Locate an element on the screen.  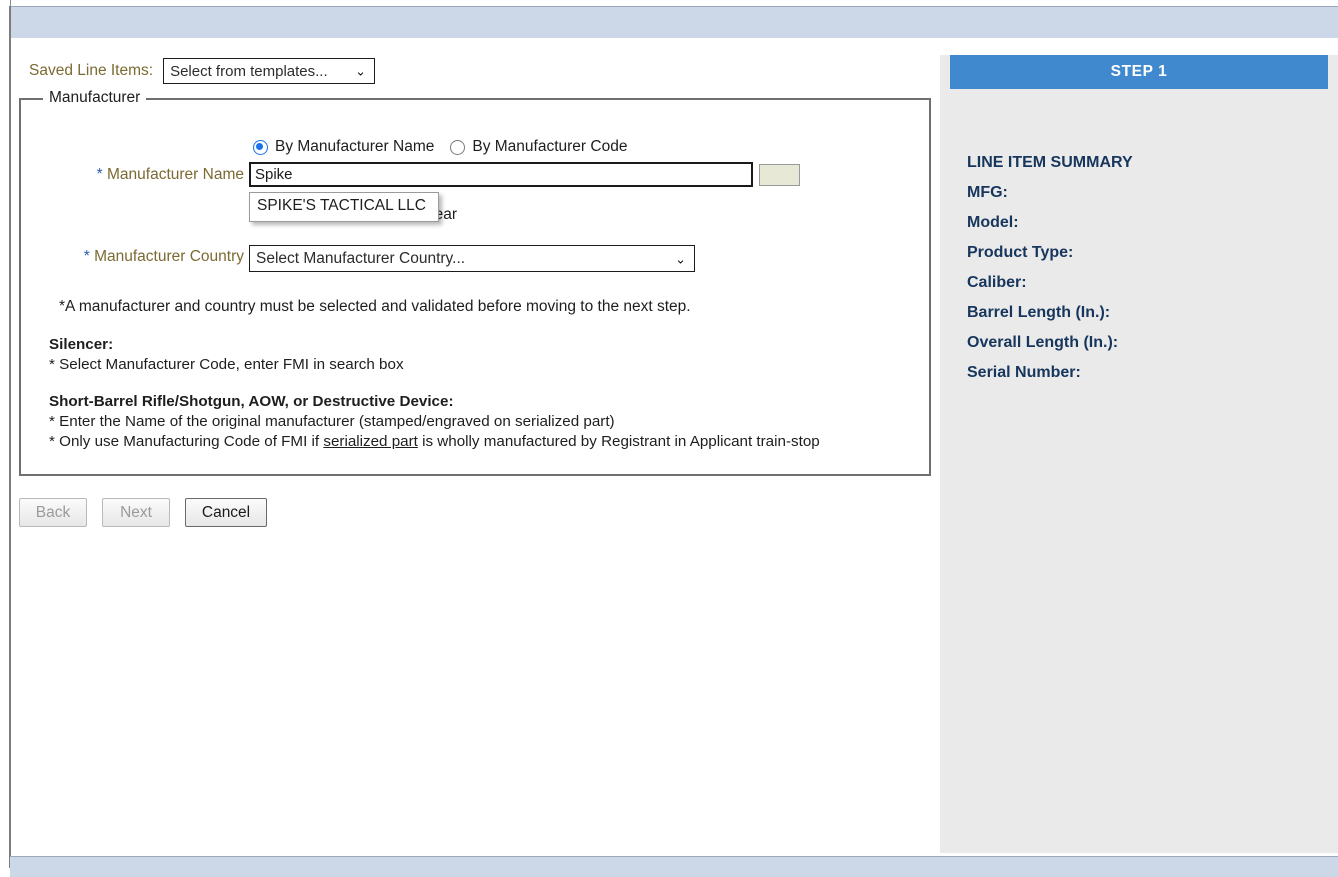
instruction-heading: Silencer: is located at coordinates (81, 344).